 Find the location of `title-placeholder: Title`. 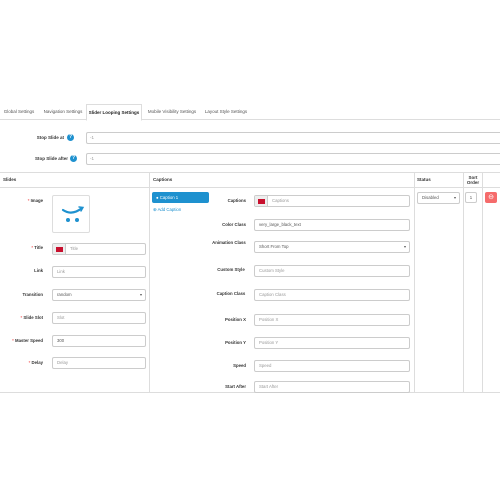

title-placeholder: Title is located at coordinates (74, 248).